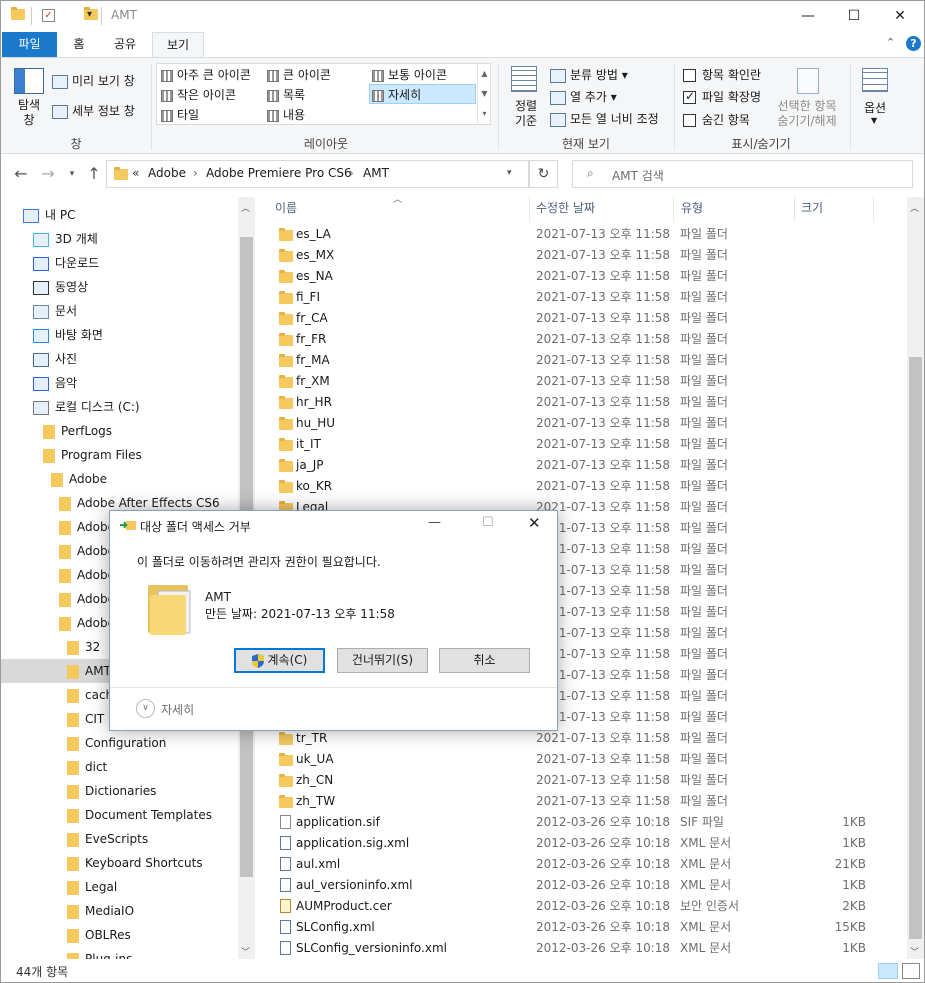  I want to click on nav-item: Adobe, so click(119, 479).